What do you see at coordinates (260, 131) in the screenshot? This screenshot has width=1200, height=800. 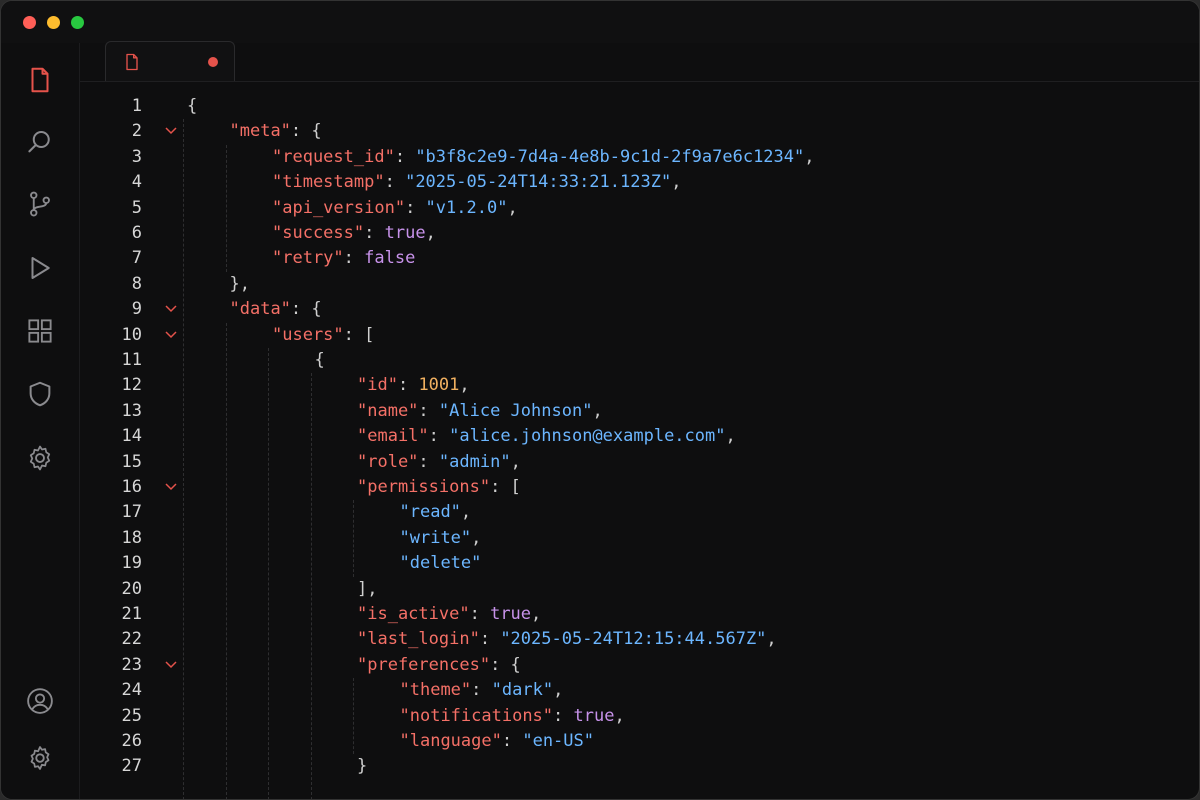 I see `json-key: "meta"` at bounding box center [260, 131].